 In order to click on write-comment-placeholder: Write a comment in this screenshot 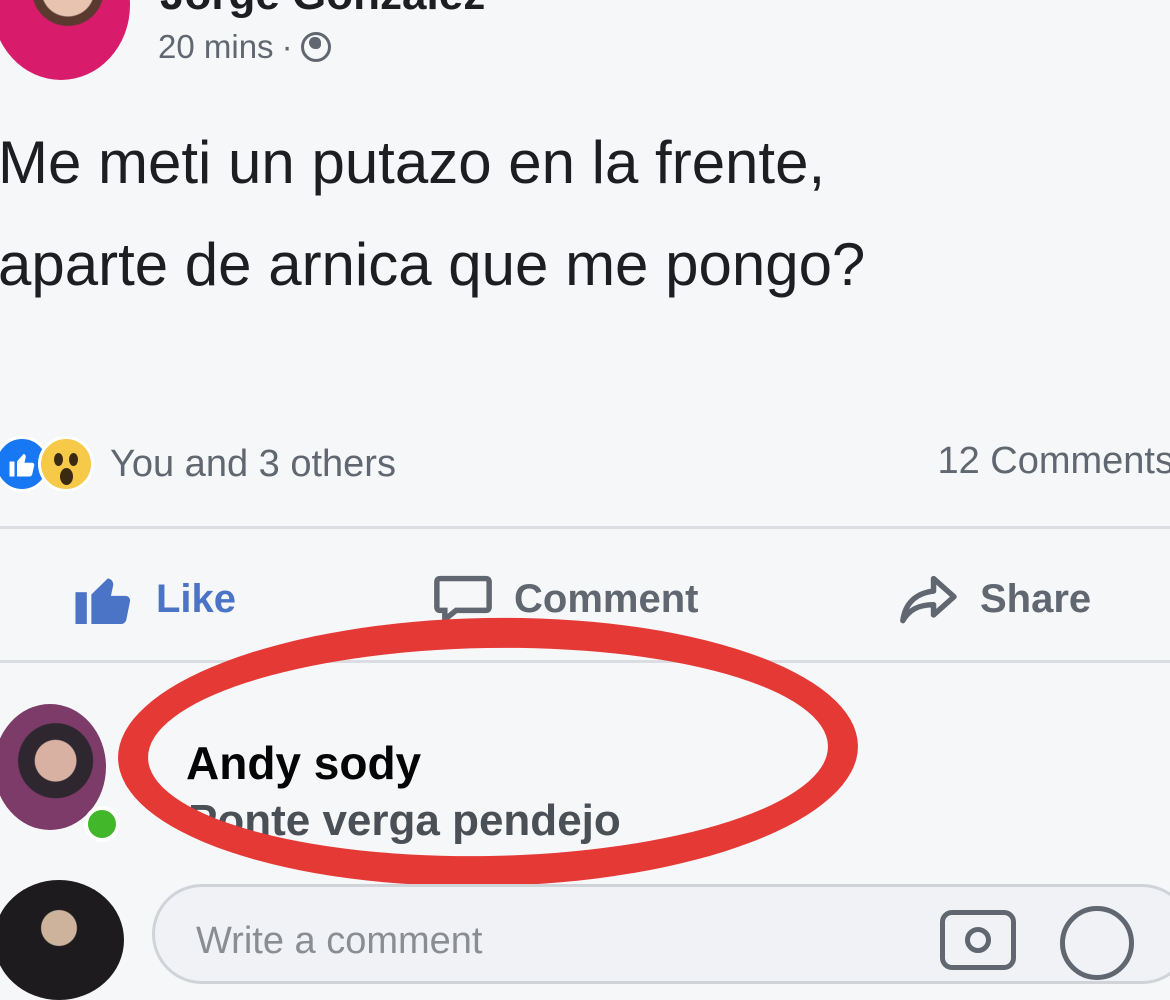, I will do `click(339, 941)`.